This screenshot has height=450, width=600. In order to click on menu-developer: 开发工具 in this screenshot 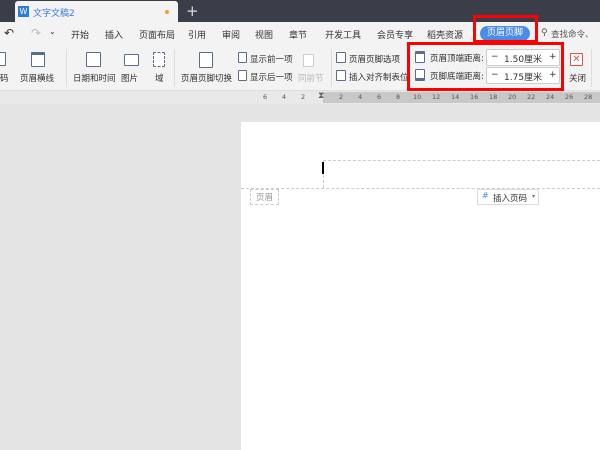, I will do `click(343, 34)`.